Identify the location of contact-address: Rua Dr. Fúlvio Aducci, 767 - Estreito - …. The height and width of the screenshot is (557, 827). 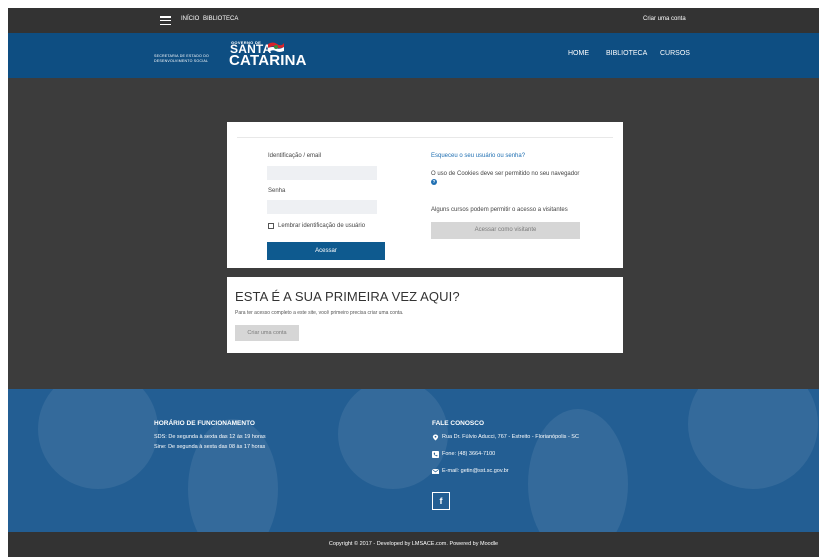
(510, 437).